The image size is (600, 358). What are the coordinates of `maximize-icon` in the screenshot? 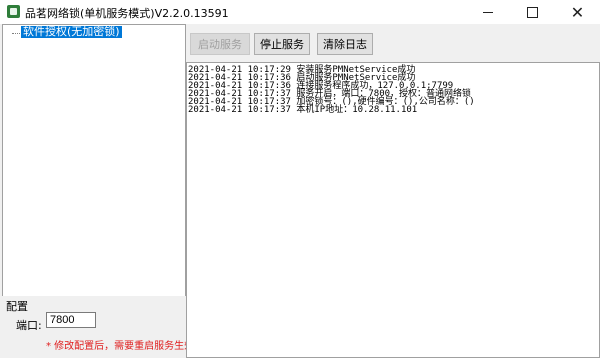 It's located at (532, 12).